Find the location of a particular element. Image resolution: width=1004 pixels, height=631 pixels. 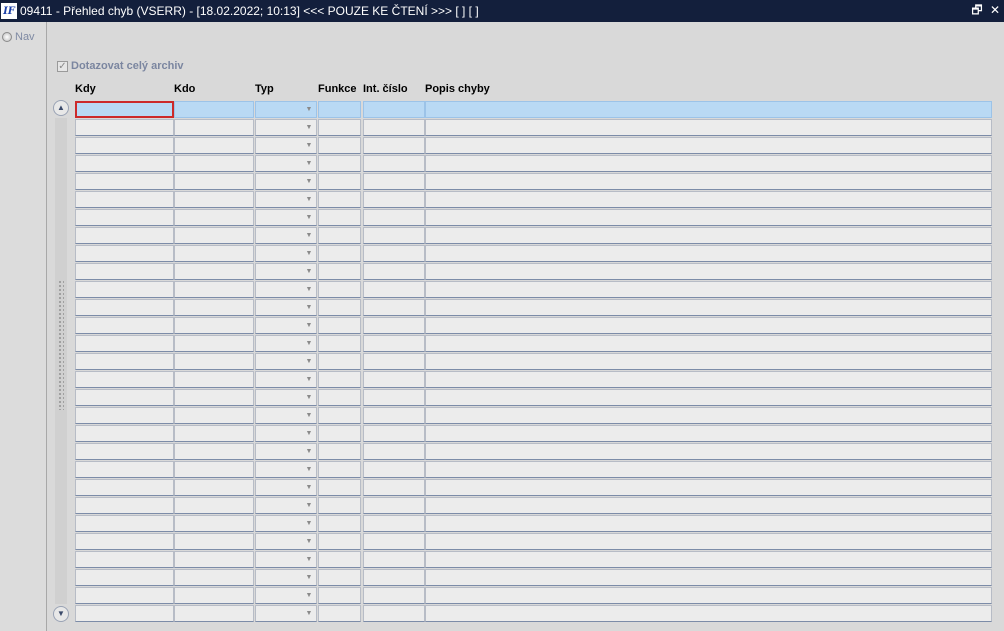

scroll-up-button: ▲ is located at coordinates (61, 108).